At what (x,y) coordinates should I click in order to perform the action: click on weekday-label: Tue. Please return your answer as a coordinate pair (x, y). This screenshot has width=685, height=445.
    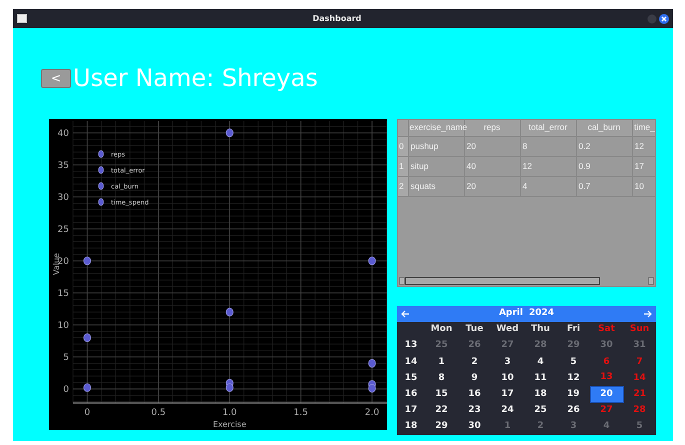
    Looking at the image, I should click on (474, 329).